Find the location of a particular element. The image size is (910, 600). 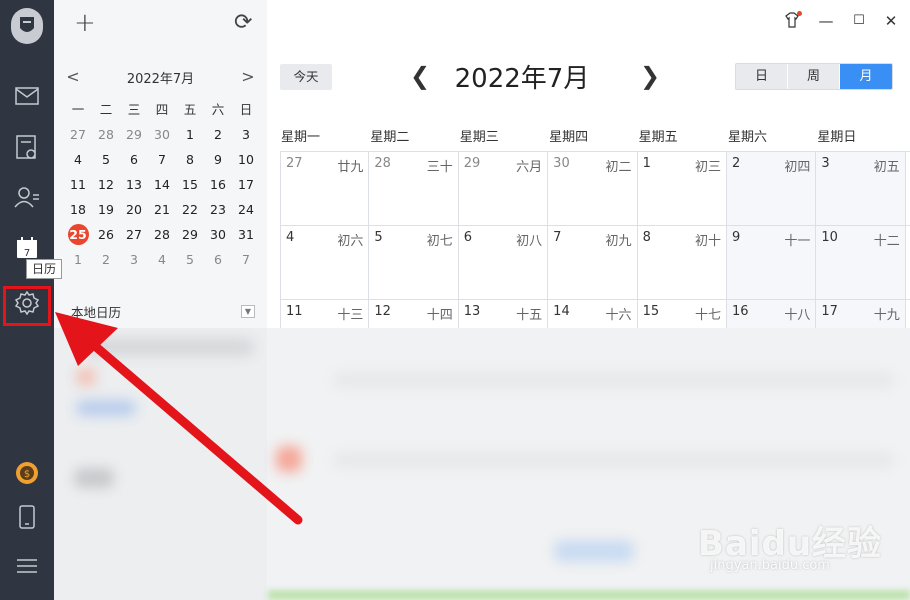

day-cell: 2 初四 is located at coordinates (771, 188).